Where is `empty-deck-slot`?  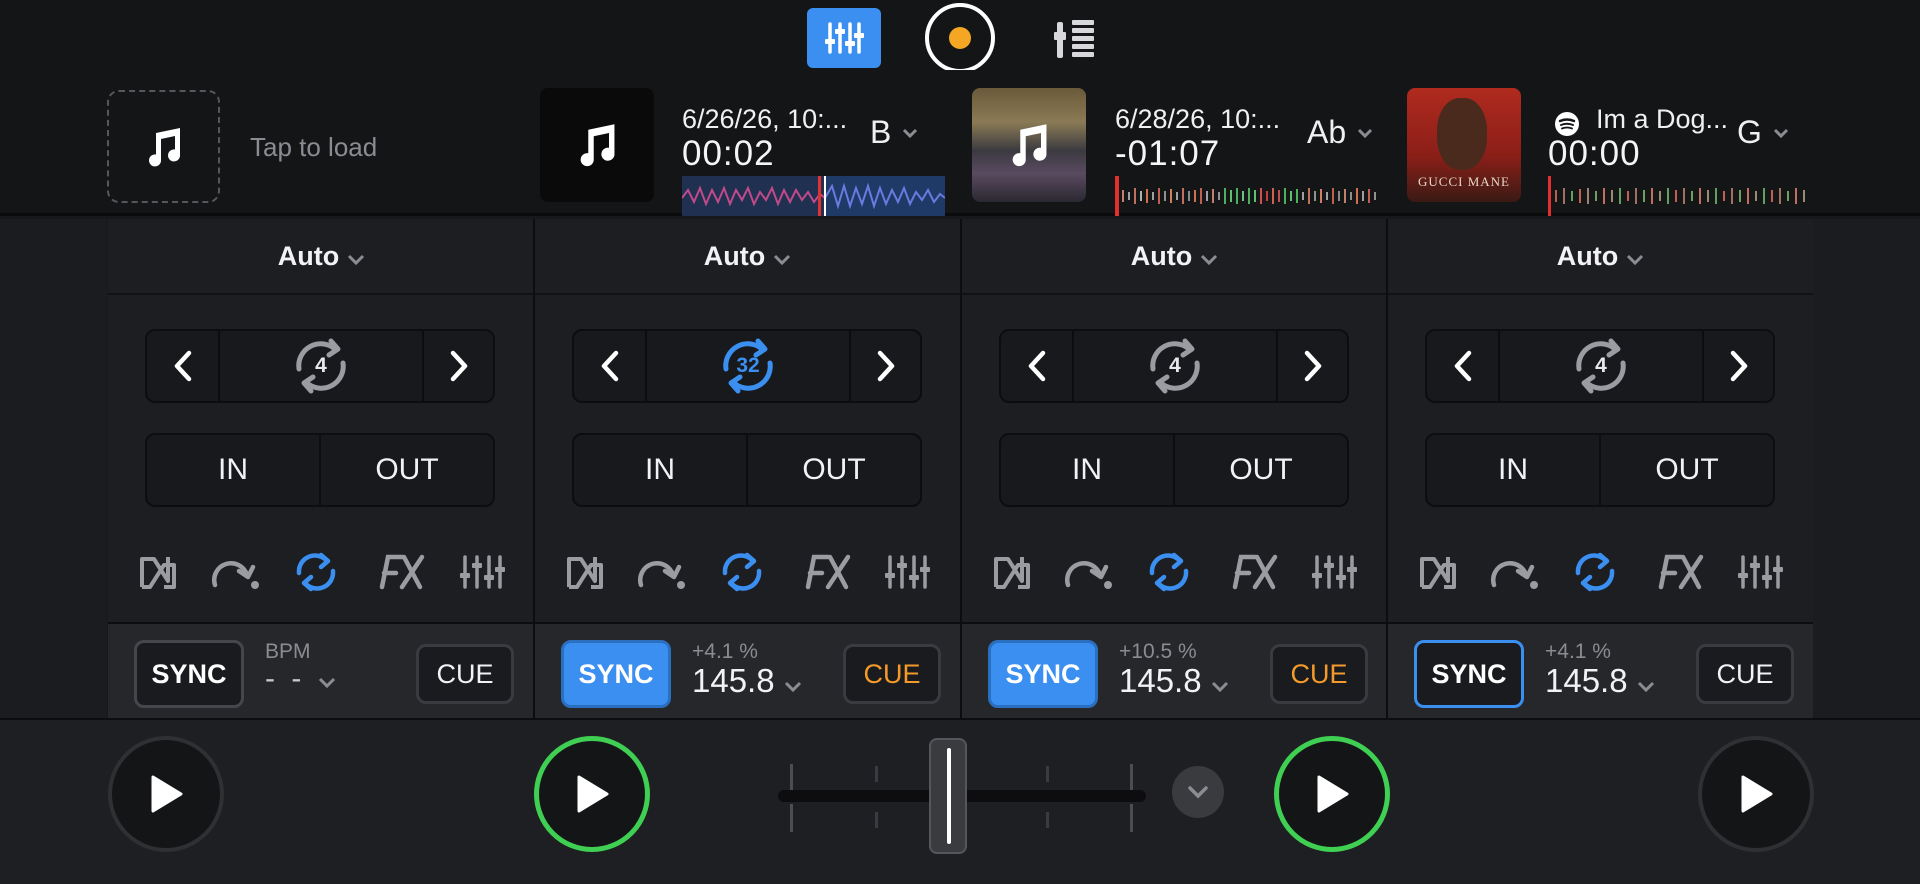 empty-deck-slot is located at coordinates (163, 146).